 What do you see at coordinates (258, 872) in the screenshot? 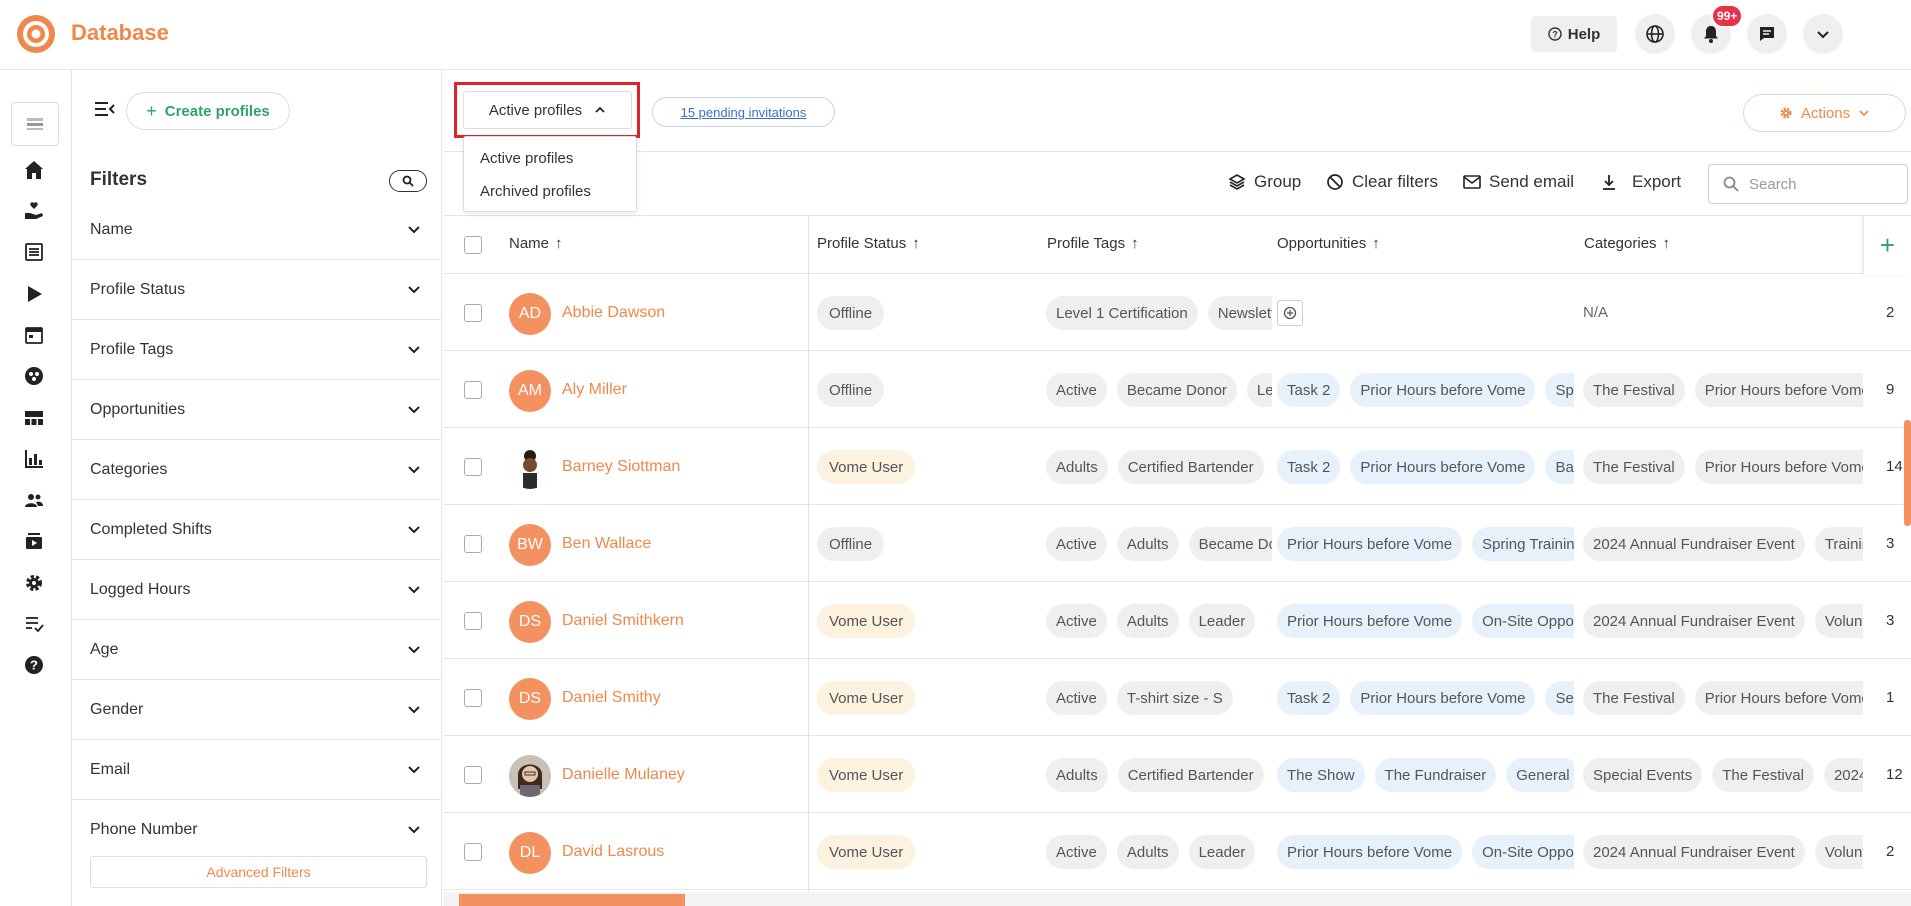
I see `advanced-filters-button: Advanced Filters` at bounding box center [258, 872].